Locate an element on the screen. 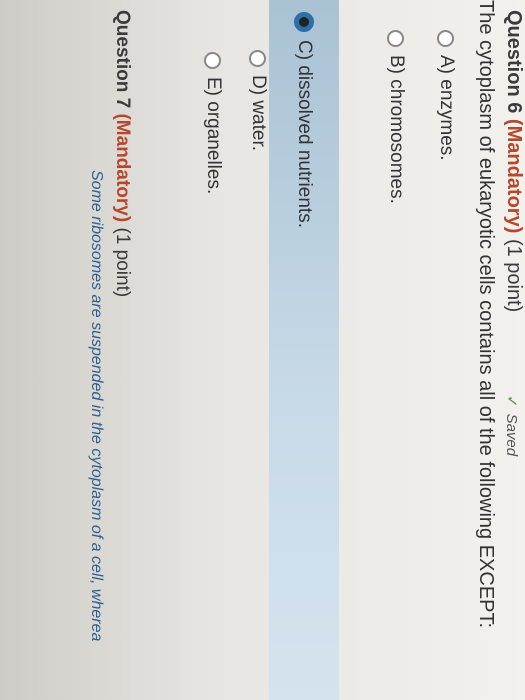 The width and height of the screenshot is (525, 700). choice-d: D) water. is located at coordinates (258, 100).